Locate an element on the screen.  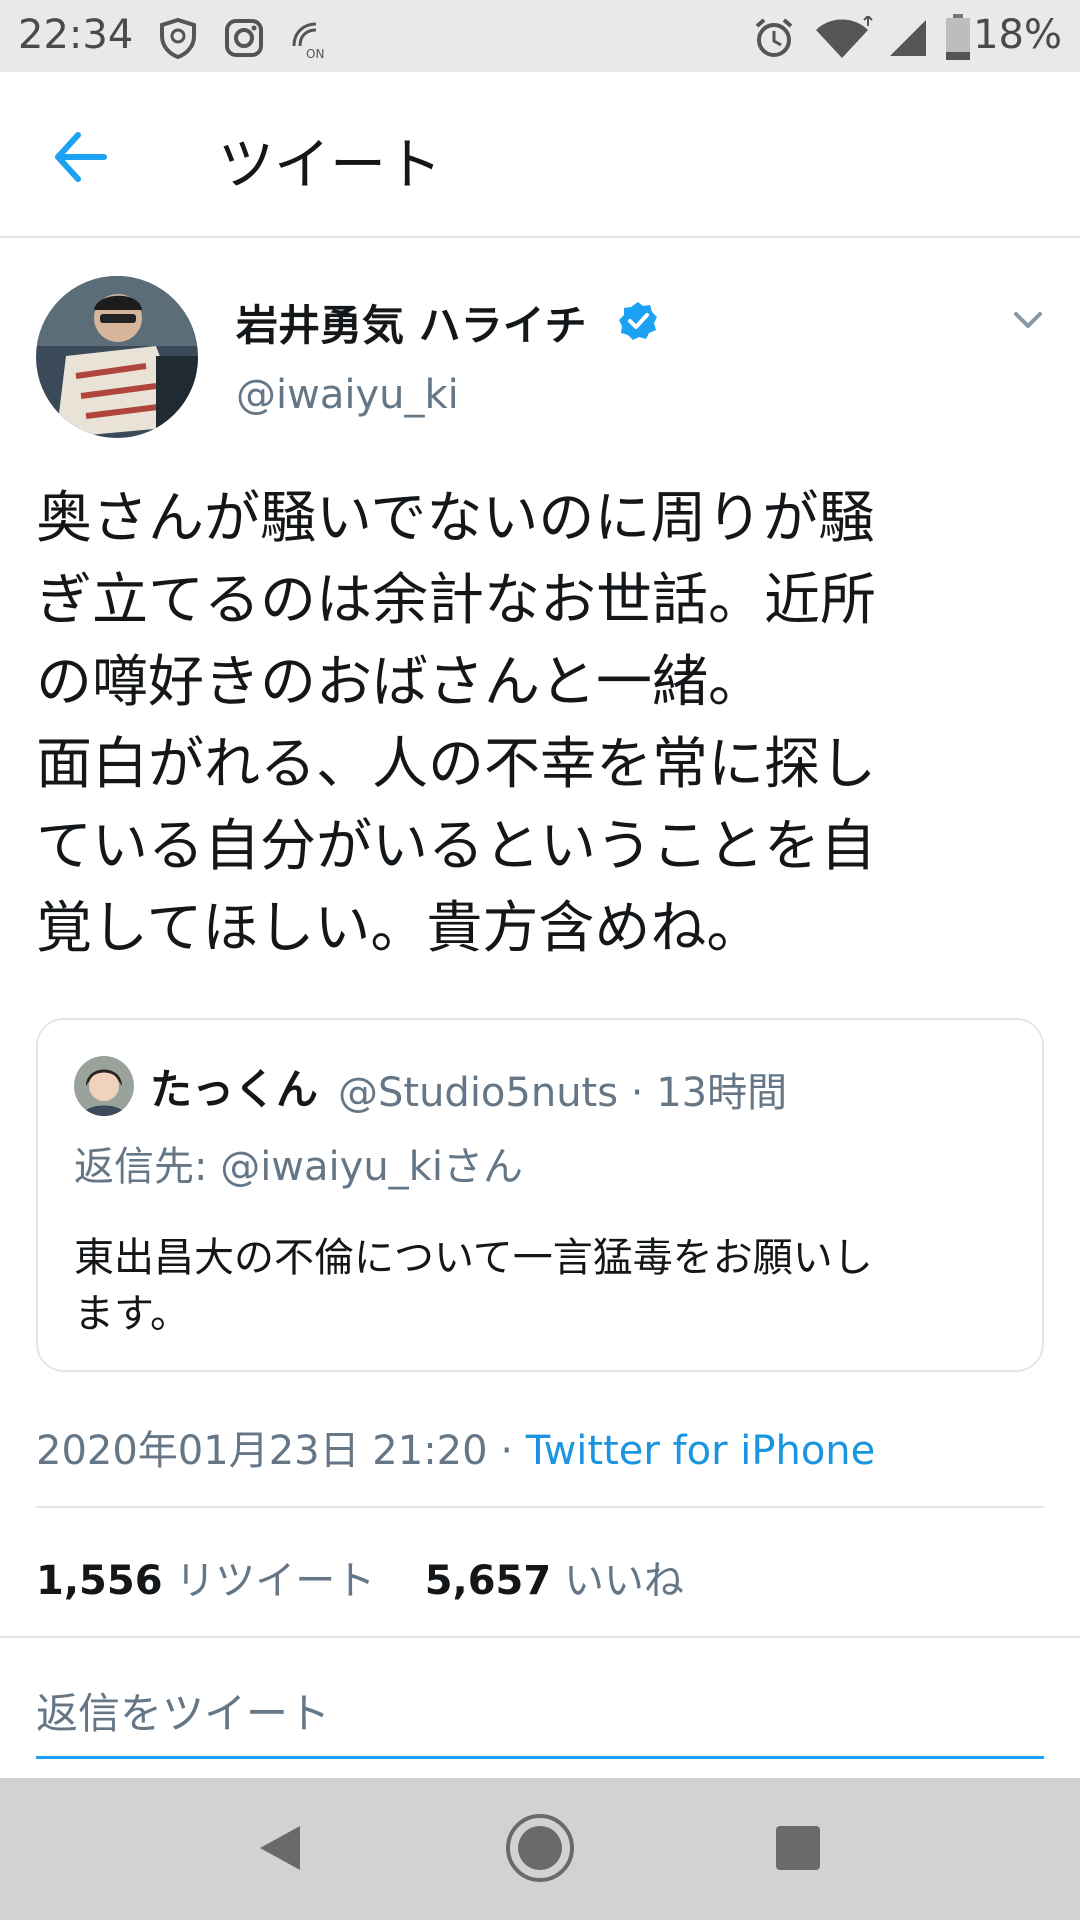
reply-placeholder: 返信をツイート is located at coordinates (183, 1713).